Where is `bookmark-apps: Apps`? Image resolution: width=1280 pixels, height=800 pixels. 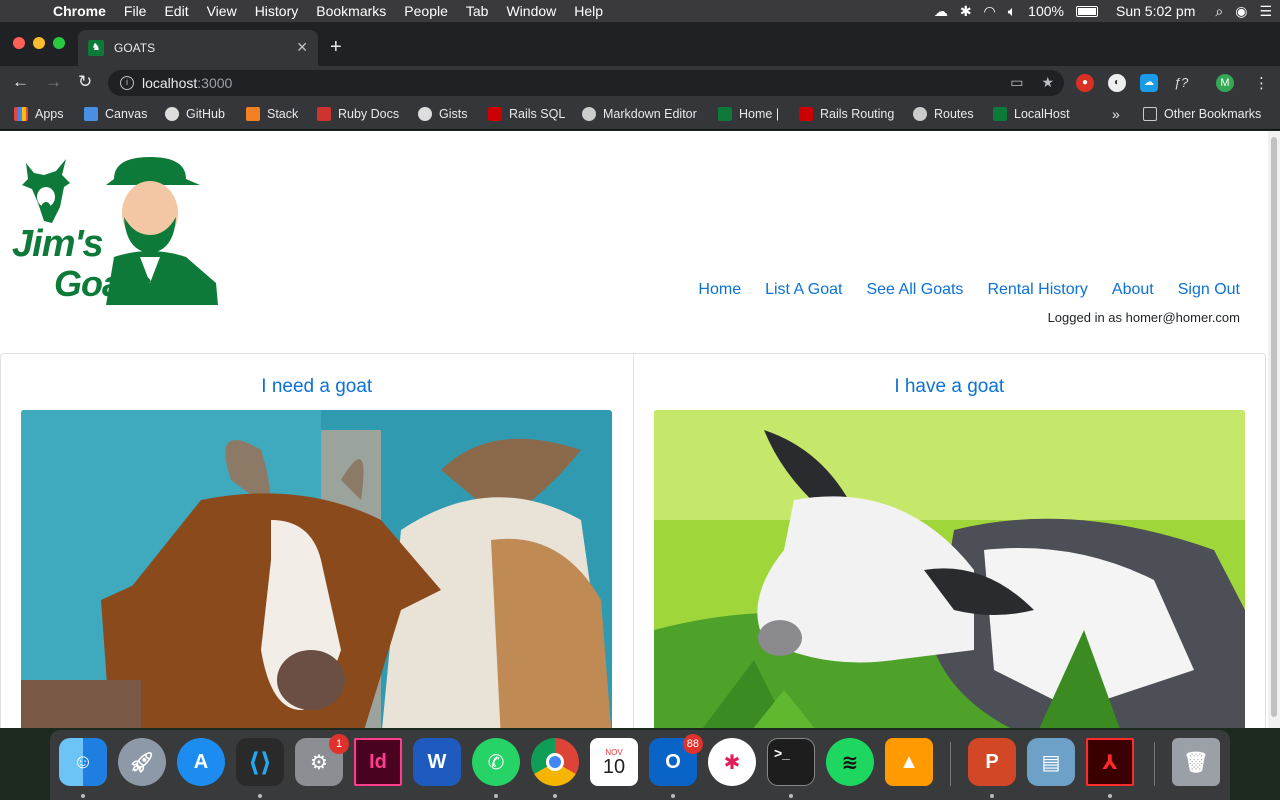 bookmark-apps: Apps is located at coordinates (39, 114).